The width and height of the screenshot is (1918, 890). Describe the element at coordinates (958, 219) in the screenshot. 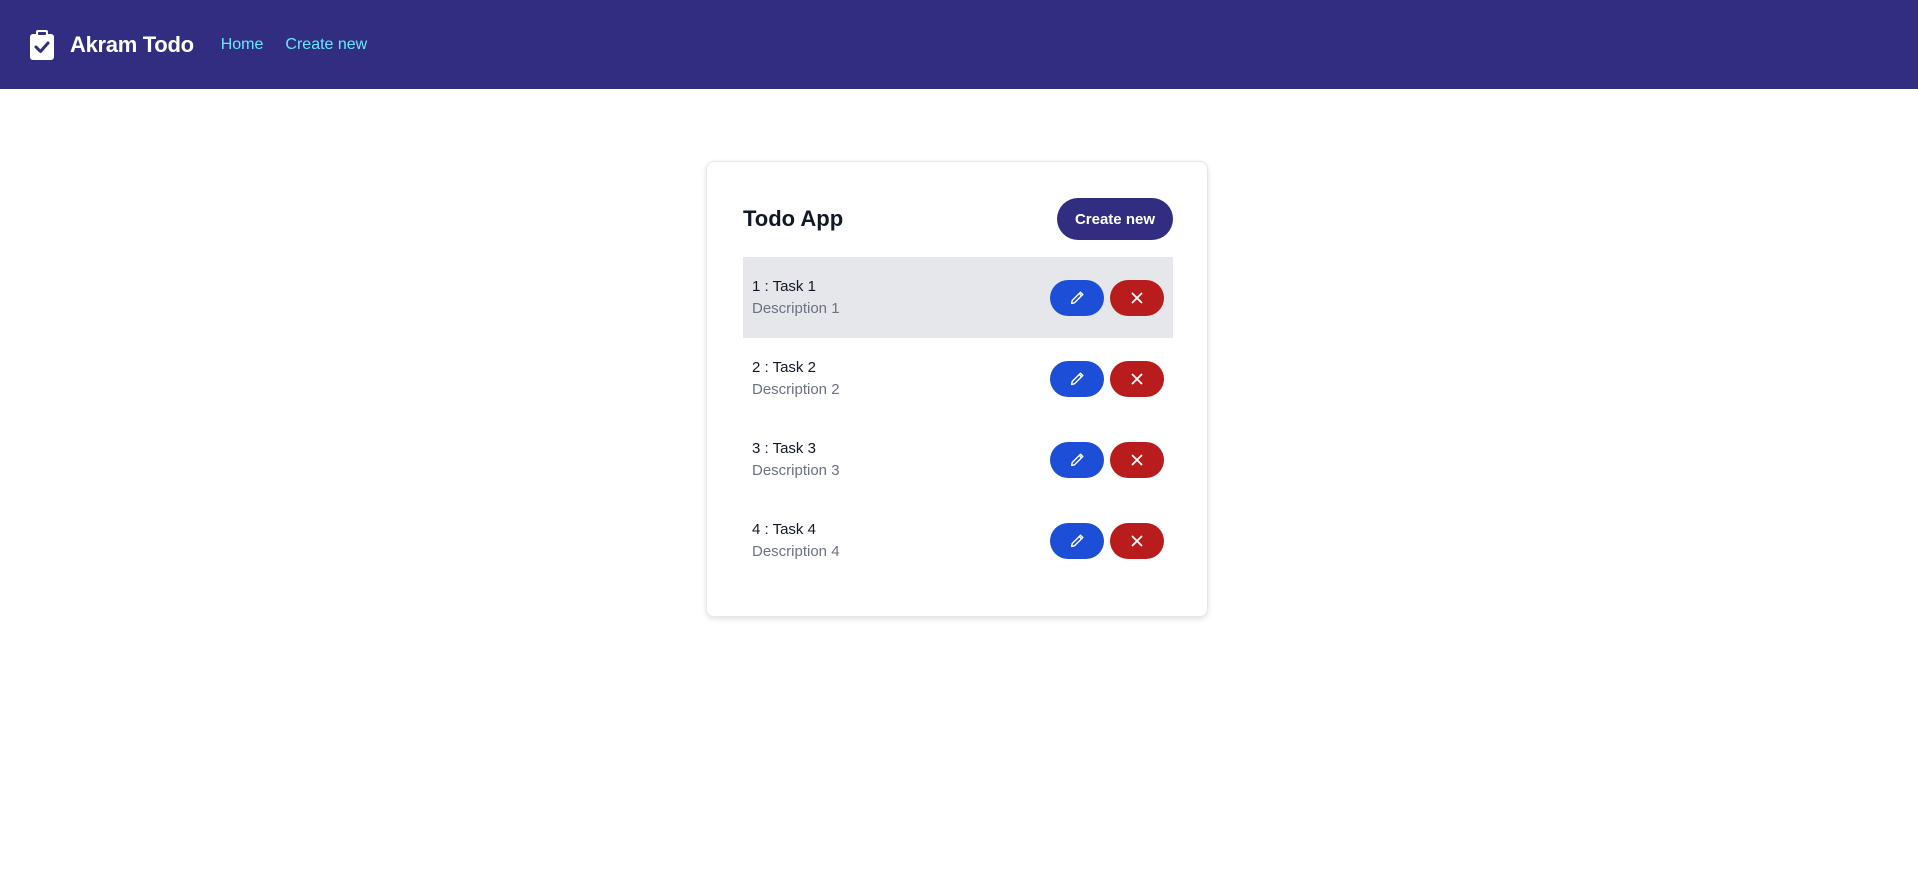

I see `card-header: Todo App Create new` at that location.